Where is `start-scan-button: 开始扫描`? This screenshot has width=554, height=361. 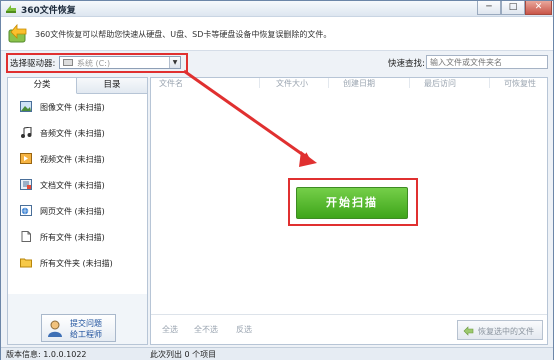
start-scan-button: 开始扫描 is located at coordinates (352, 203).